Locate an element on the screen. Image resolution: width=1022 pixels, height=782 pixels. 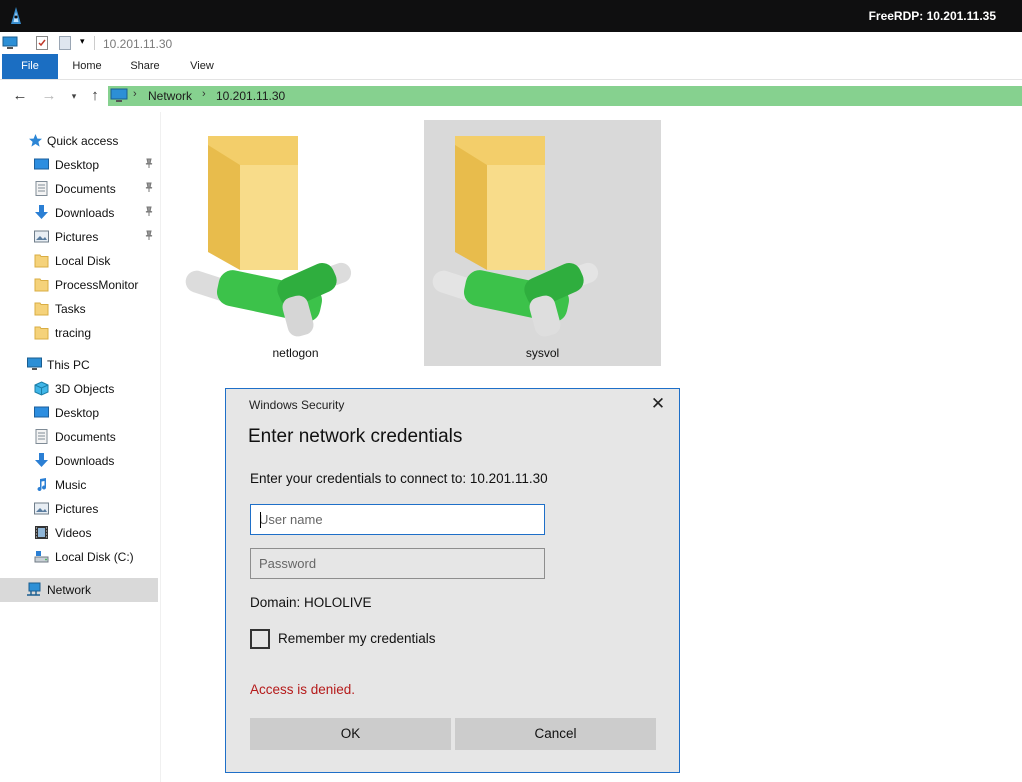
password-placeholder: Password is located at coordinates (288, 563).